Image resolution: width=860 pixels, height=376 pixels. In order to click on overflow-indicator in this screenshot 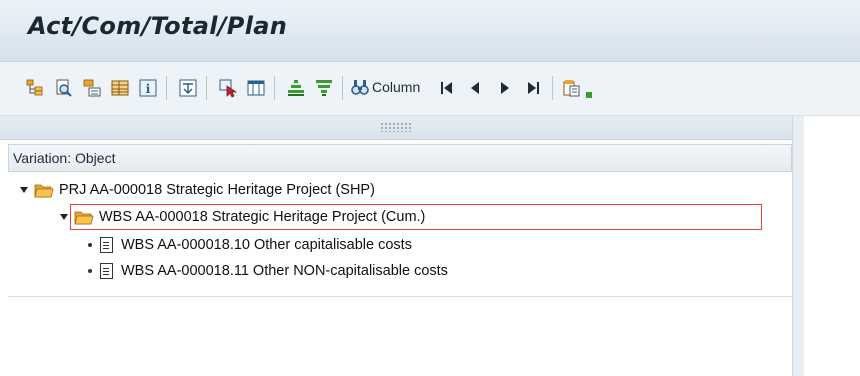, I will do `click(589, 95)`.